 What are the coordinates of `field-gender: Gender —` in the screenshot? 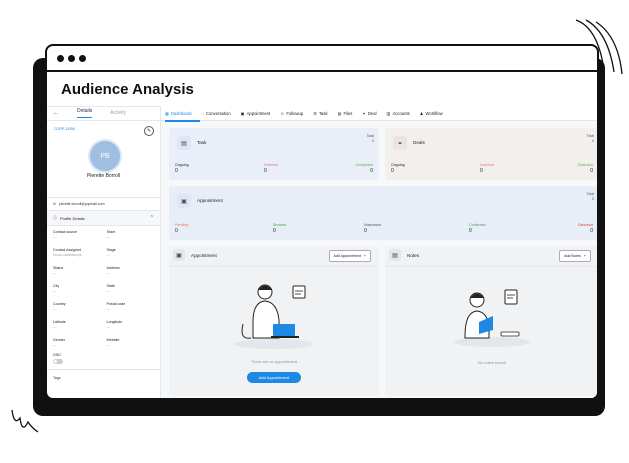 It's located at (59, 342).